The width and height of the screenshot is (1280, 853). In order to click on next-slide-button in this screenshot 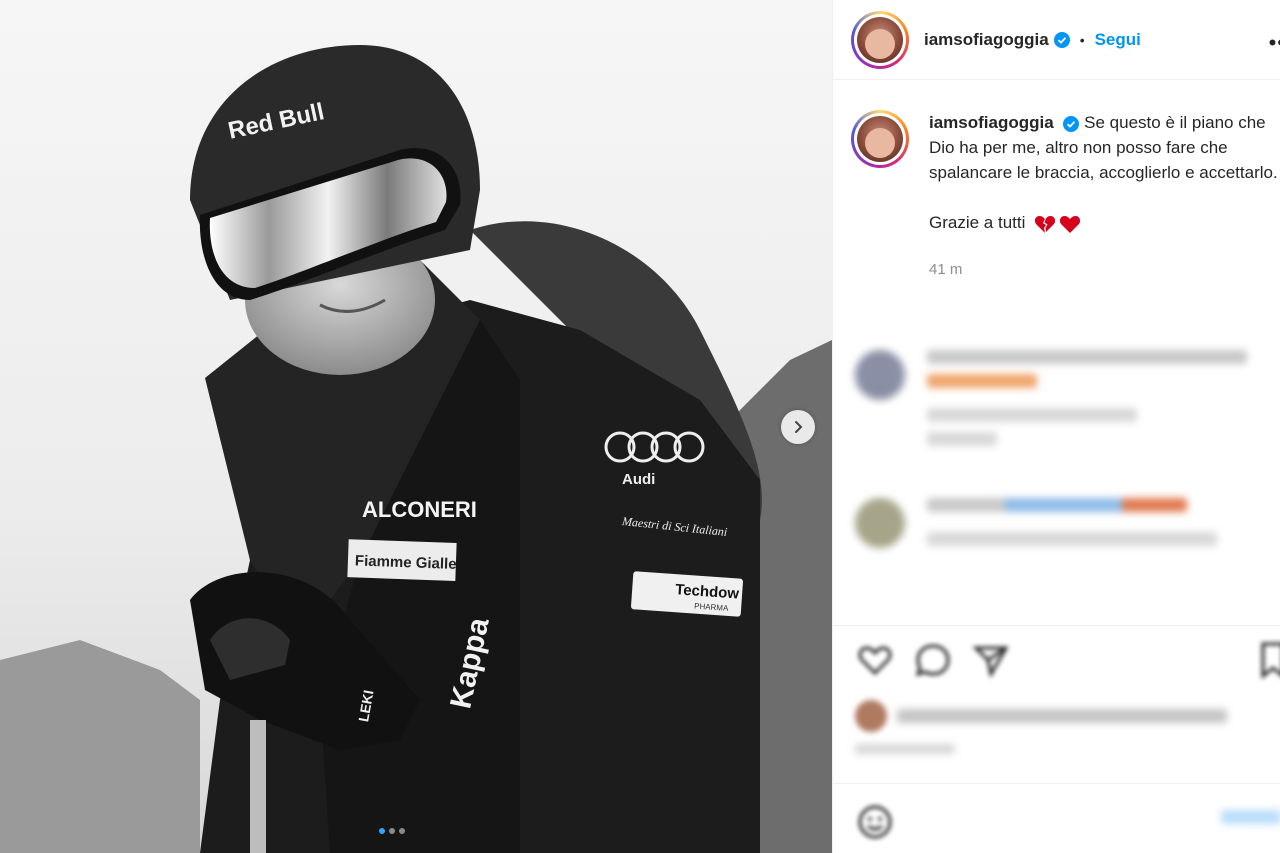, I will do `click(798, 427)`.